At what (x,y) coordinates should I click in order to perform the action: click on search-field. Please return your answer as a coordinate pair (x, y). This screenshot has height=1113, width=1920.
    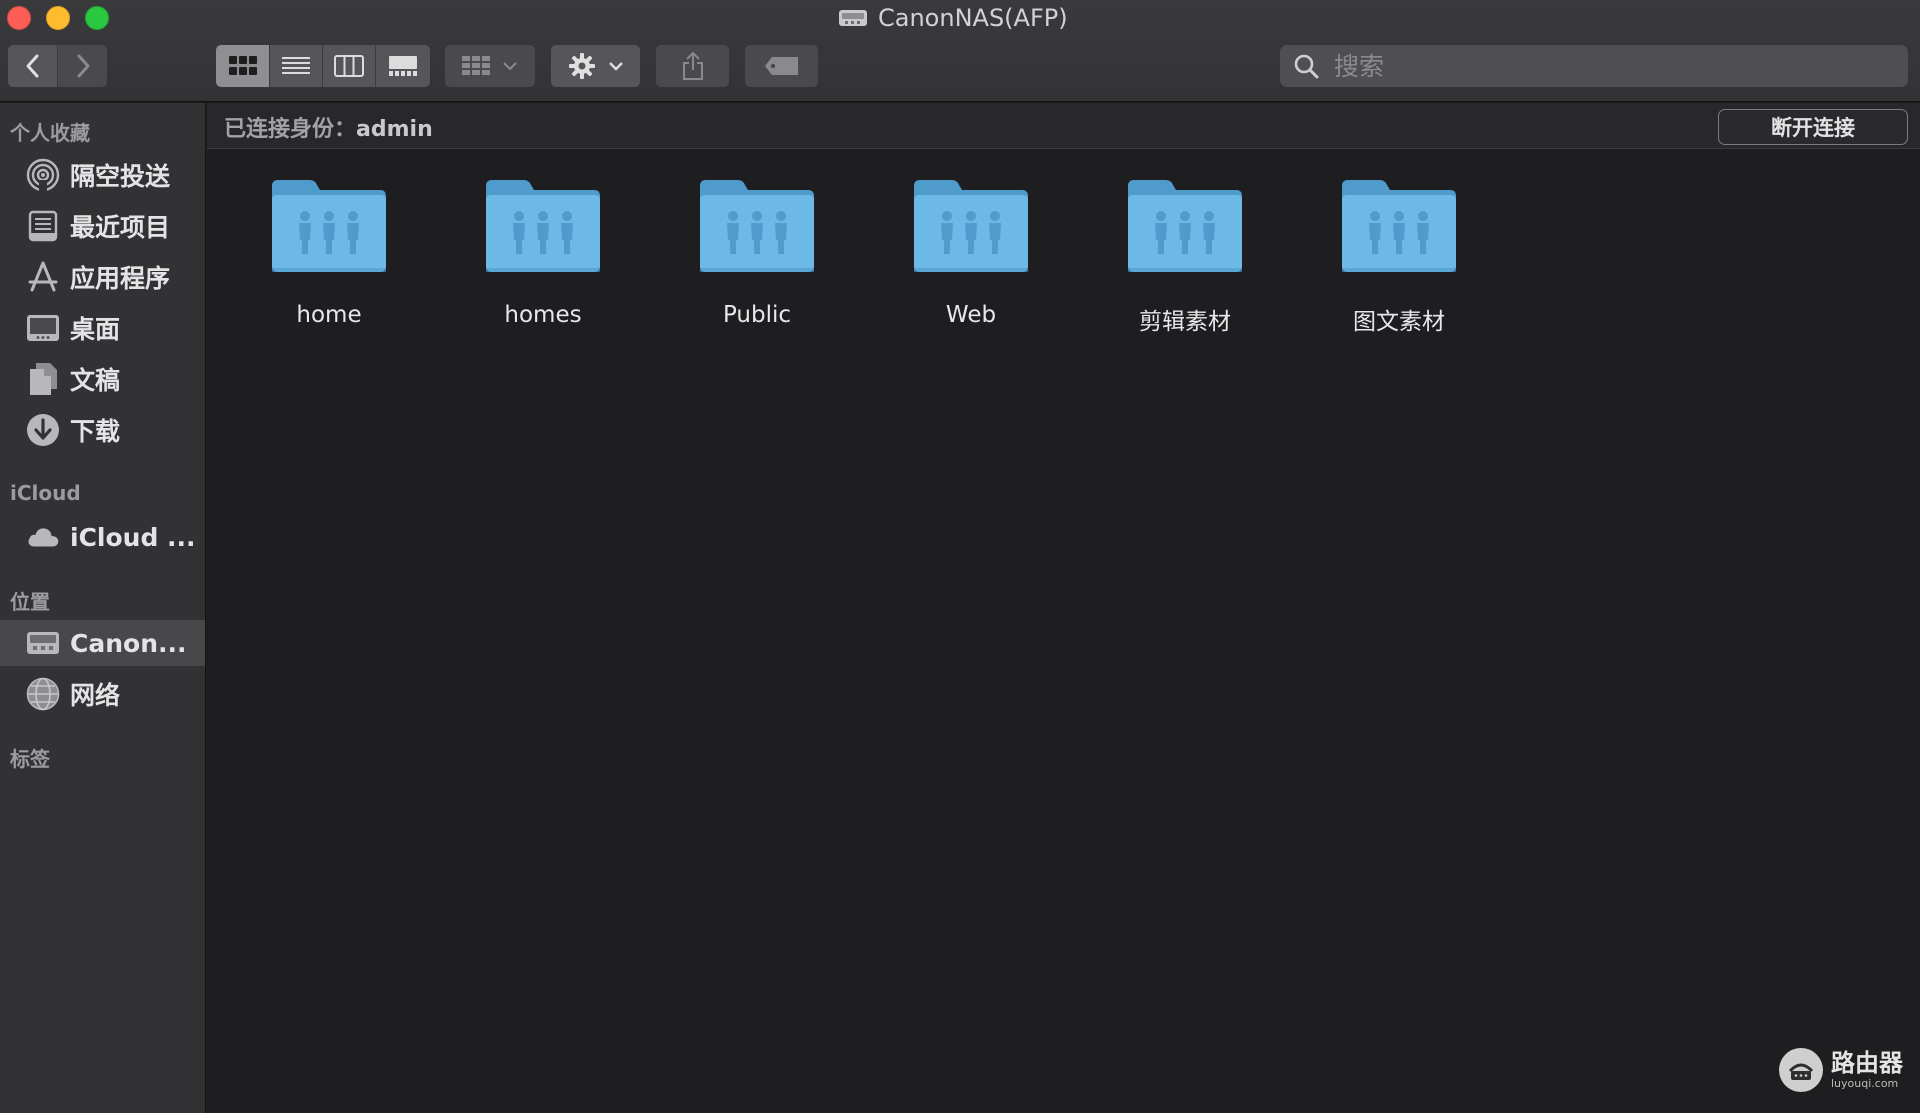
    Looking at the image, I should click on (1594, 66).